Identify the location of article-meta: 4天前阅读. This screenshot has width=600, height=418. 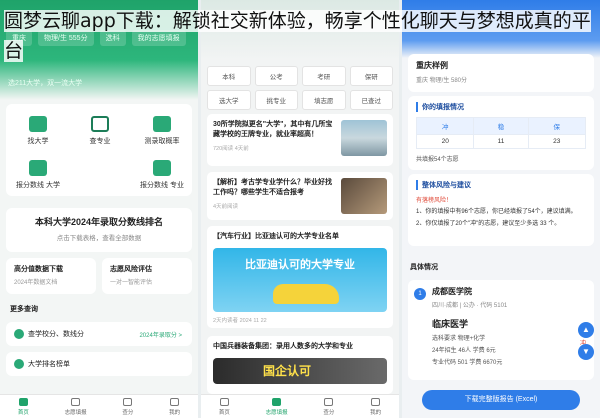
(226, 207).